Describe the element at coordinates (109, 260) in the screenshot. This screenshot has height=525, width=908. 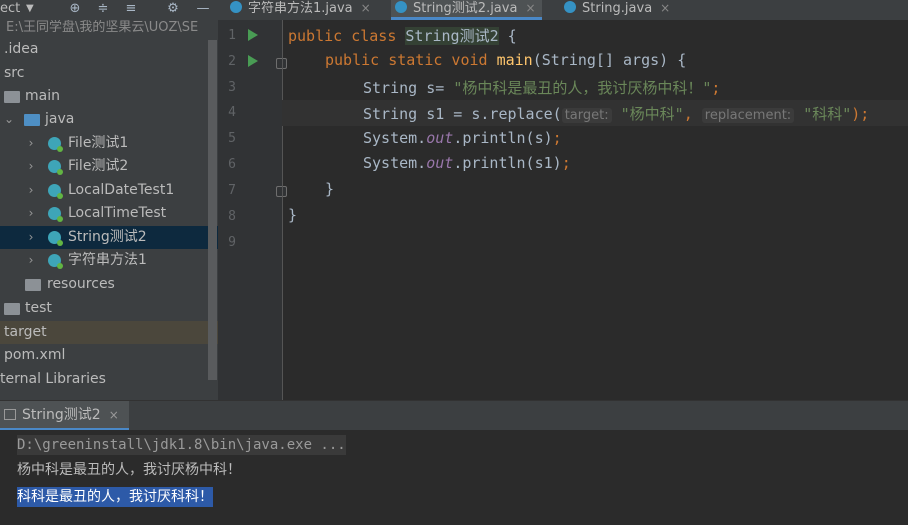
I see `tree-item-string-method1: › 字符串方法1` at that location.